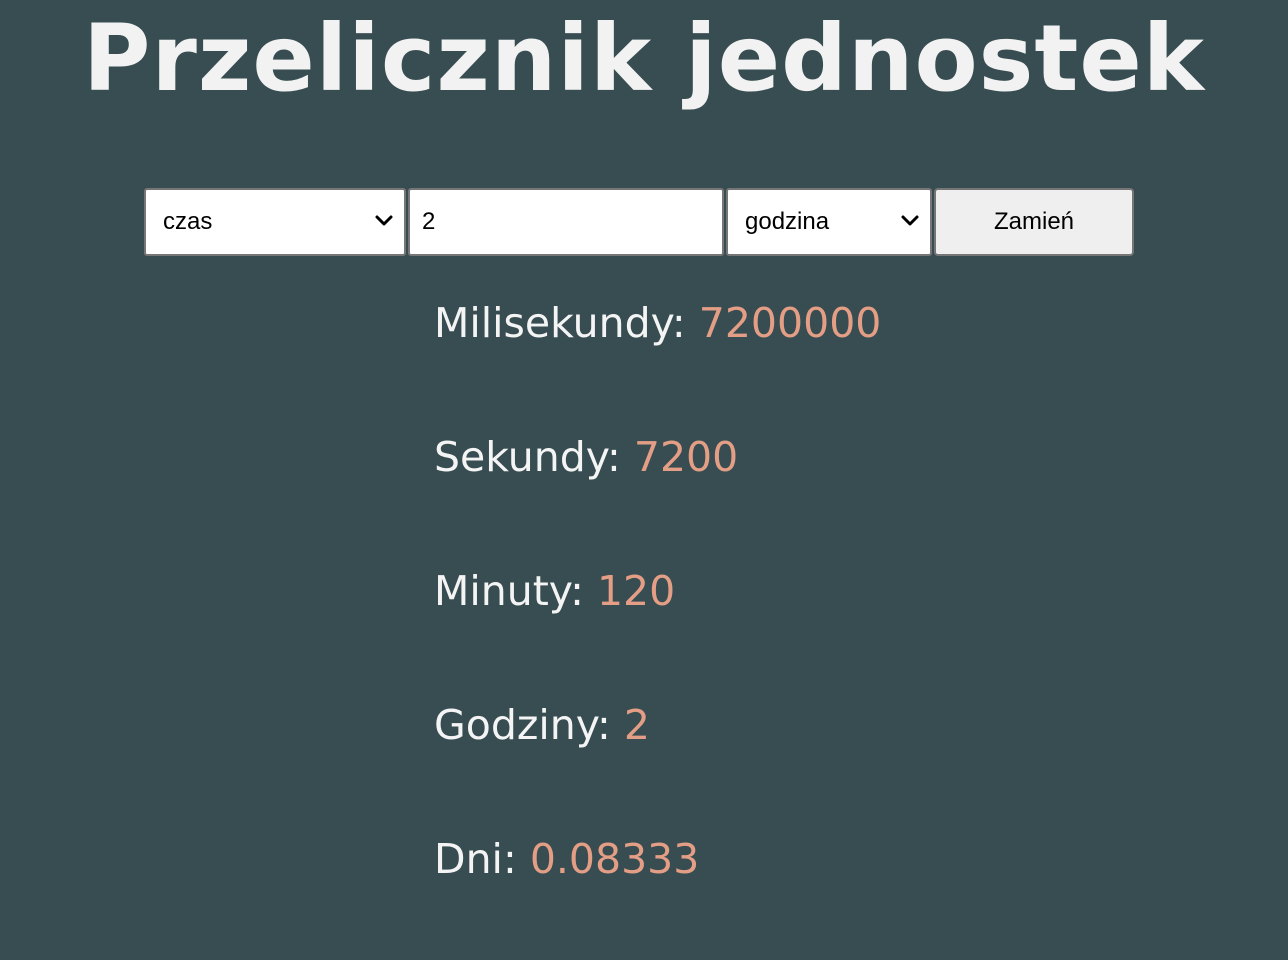  What do you see at coordinates (637, 725) in the screenshot?
I see `result-value: 2` at bounding box center [637, 725].